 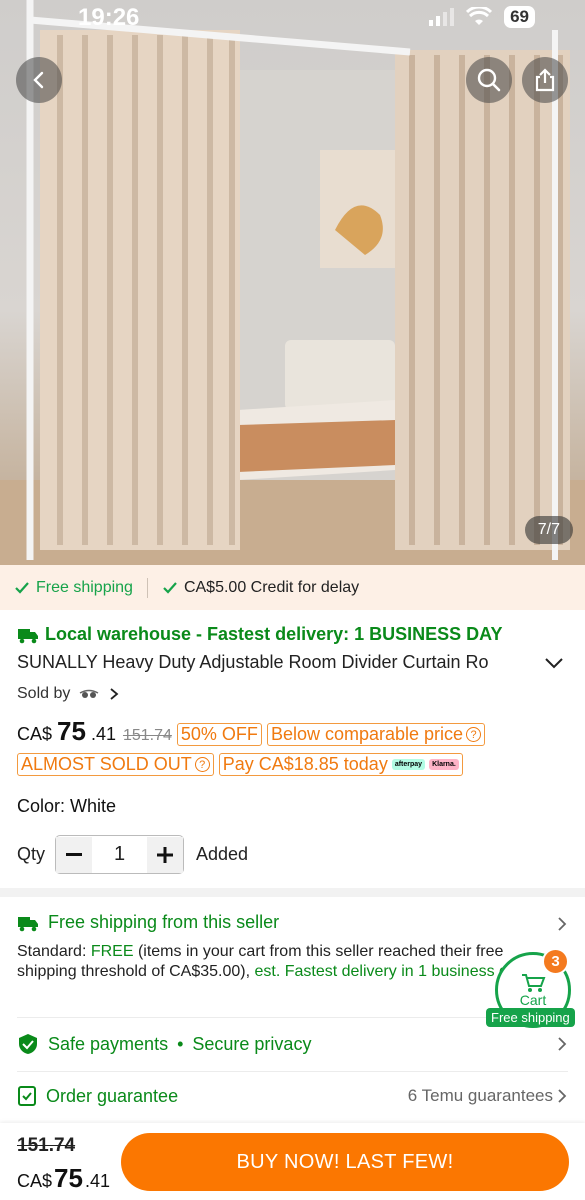 What do you see at coordinates (345, 1162) in the screenshot?
I see `buy-now-button: BUY NOW! LAST FEW!` at bounding box center [345, 1162].